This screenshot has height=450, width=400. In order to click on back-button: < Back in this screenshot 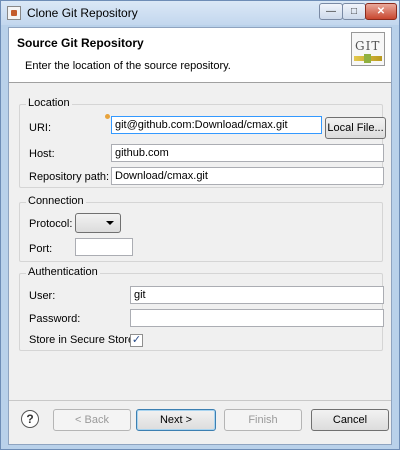, I will do `click(92, 420)`.